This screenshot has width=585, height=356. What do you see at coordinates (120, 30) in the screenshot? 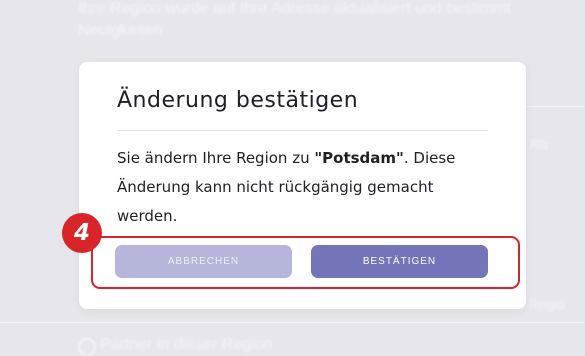
I see `background-text: Neuigkeiten` at bounding box center [120, 30].